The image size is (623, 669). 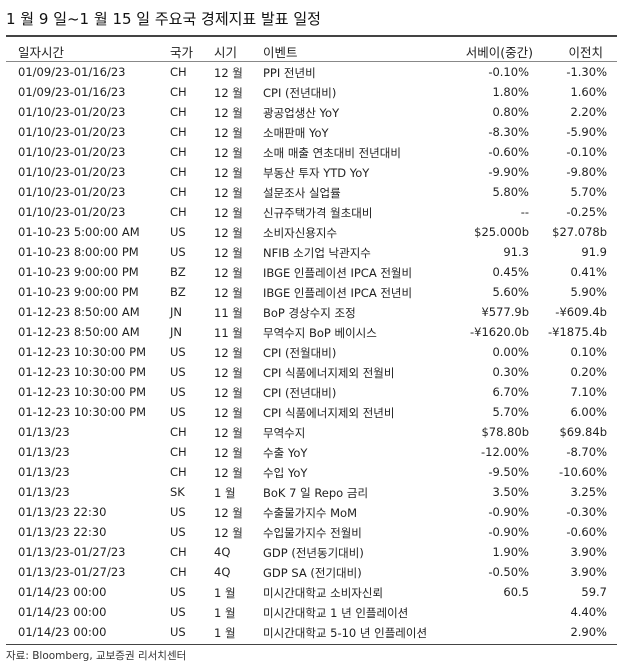 I want to click on cell-estimate: 6.70%, so click(x=510, y=392).